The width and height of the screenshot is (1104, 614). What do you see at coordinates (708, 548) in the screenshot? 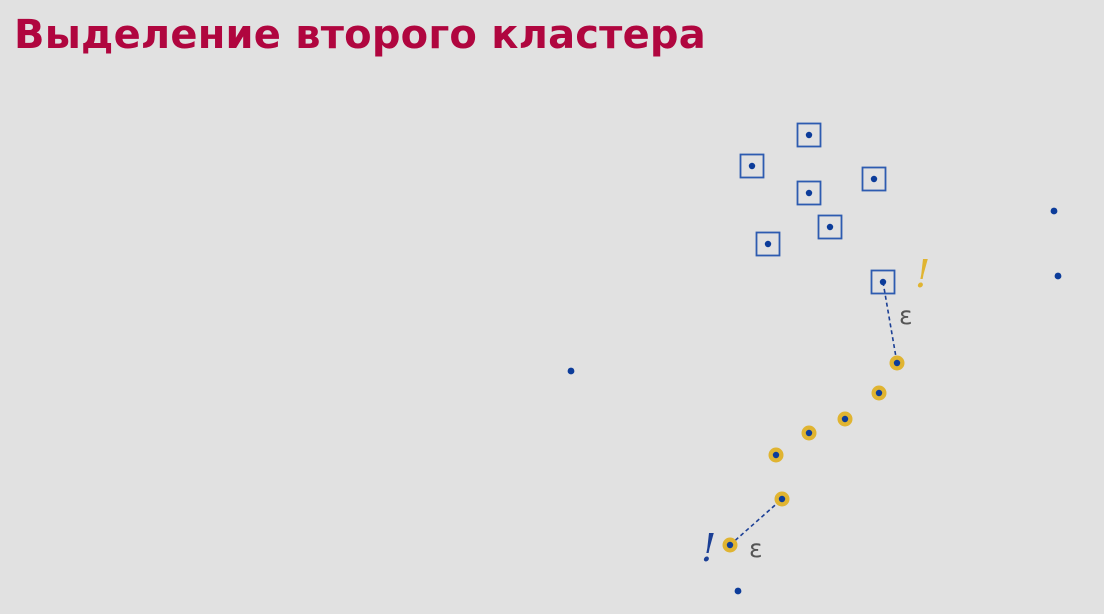
I see `exclamation-blue: !` at bounding box center [708, 548].